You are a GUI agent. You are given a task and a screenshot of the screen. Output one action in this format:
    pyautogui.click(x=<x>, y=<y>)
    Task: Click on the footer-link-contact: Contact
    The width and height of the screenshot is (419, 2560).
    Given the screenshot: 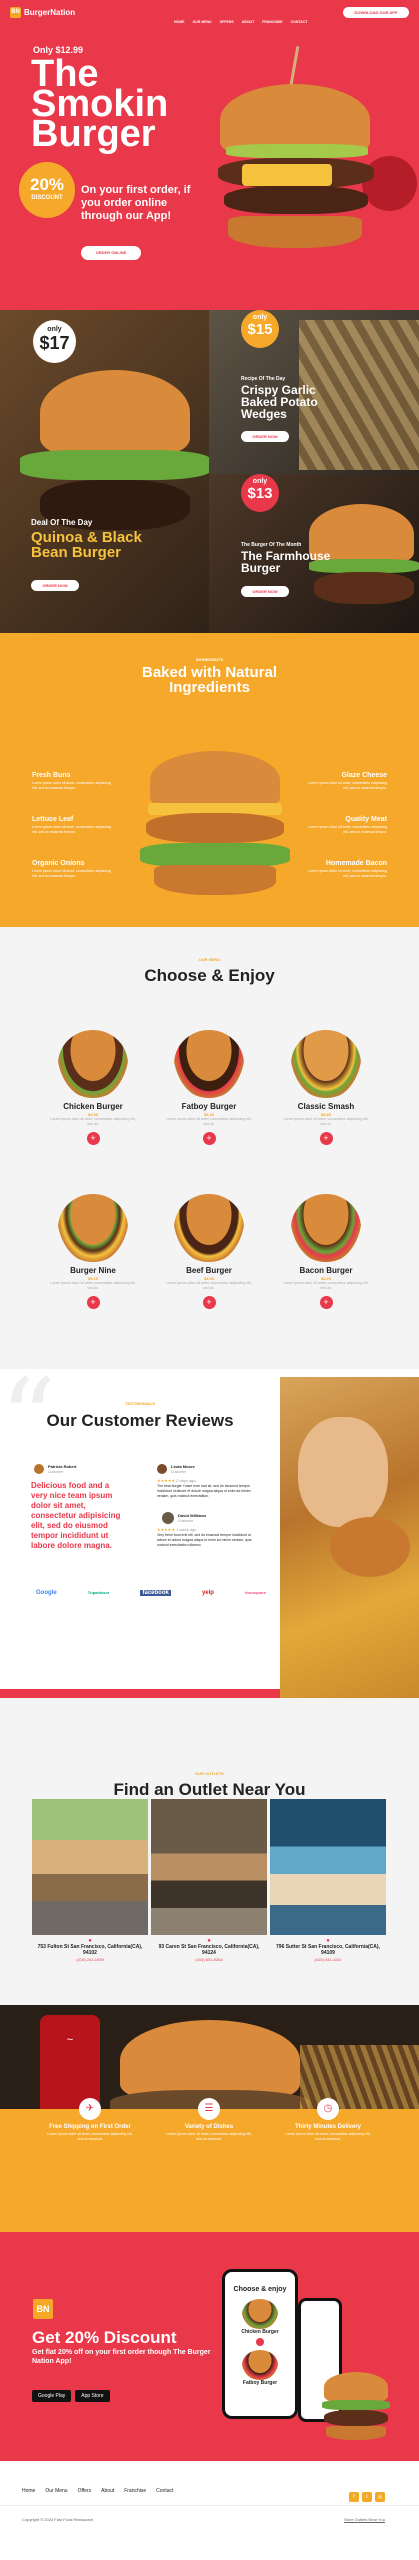 What is the action you would take?
    pyautogui.click(x=164, y=2491)
    